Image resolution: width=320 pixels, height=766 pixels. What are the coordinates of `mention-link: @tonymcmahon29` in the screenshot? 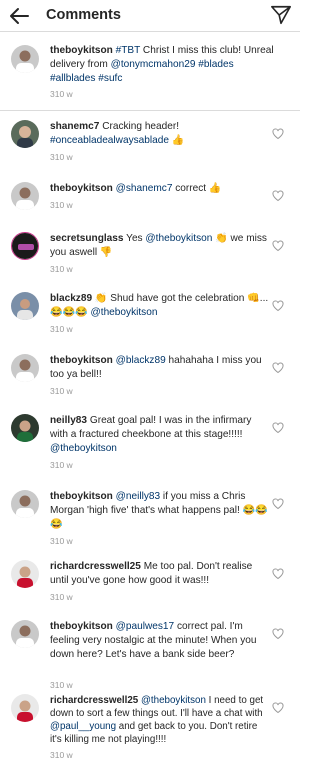 It's located at (153, 64).